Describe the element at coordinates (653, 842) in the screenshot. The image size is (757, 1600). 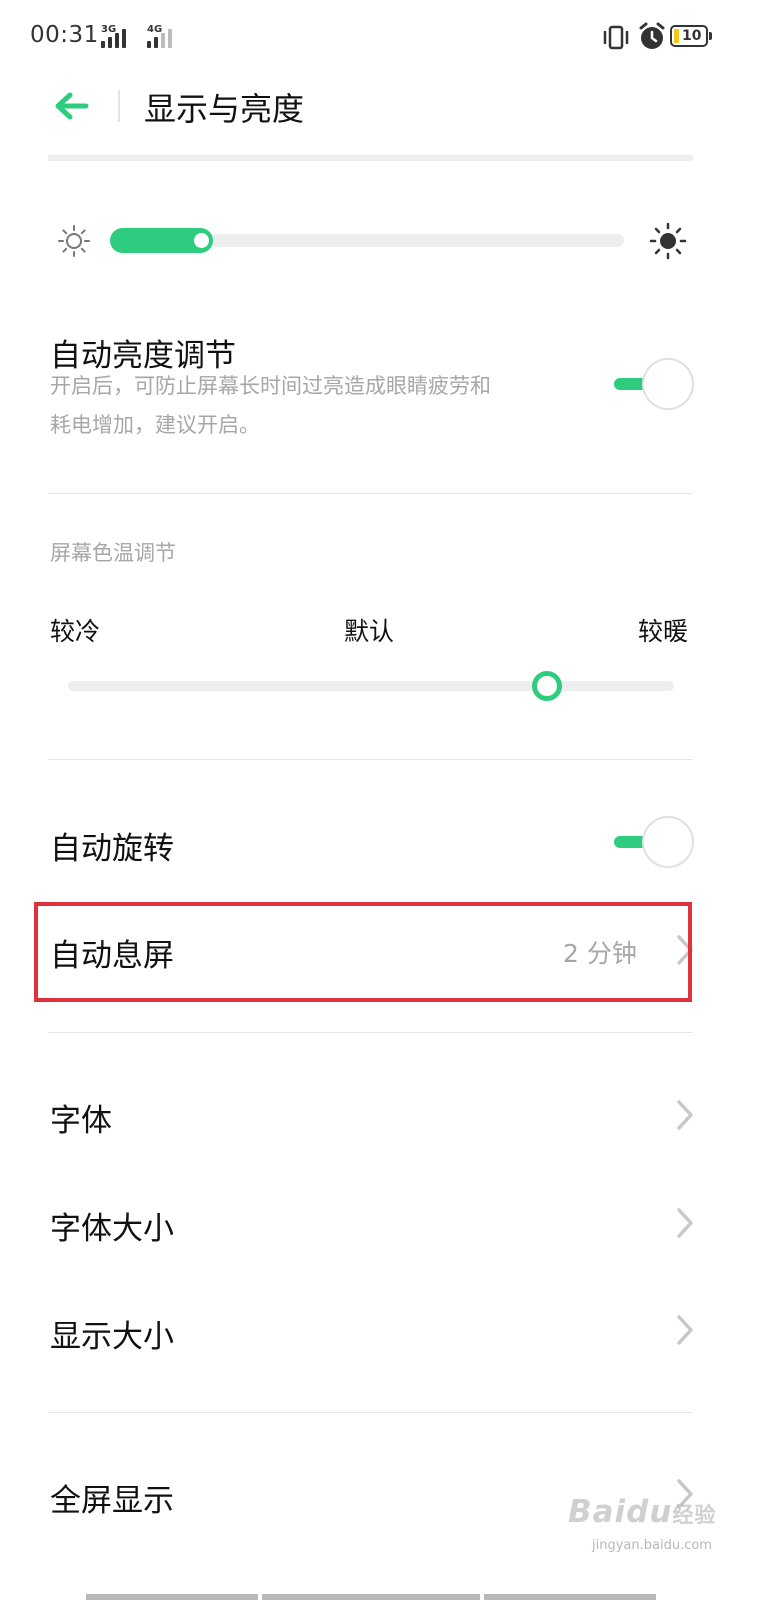
I see `auto-rotate-toggle` at that location.